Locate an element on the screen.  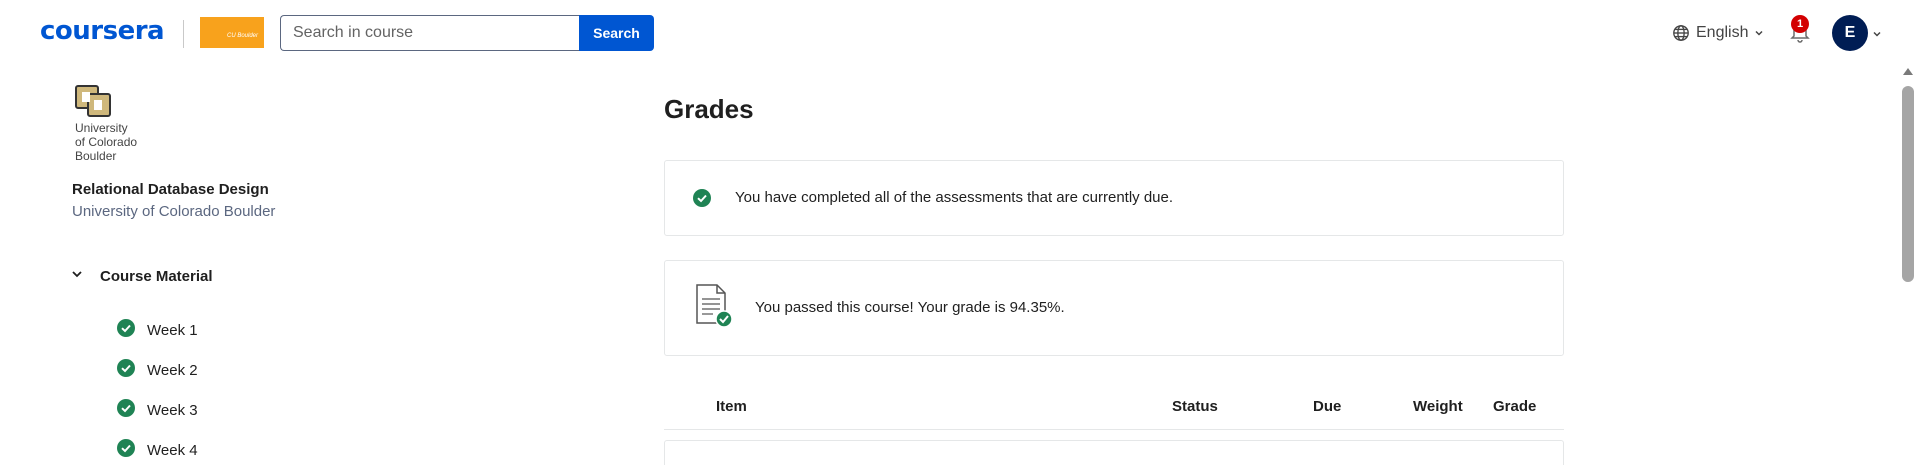
search-input is located at coordinates (430, 33).